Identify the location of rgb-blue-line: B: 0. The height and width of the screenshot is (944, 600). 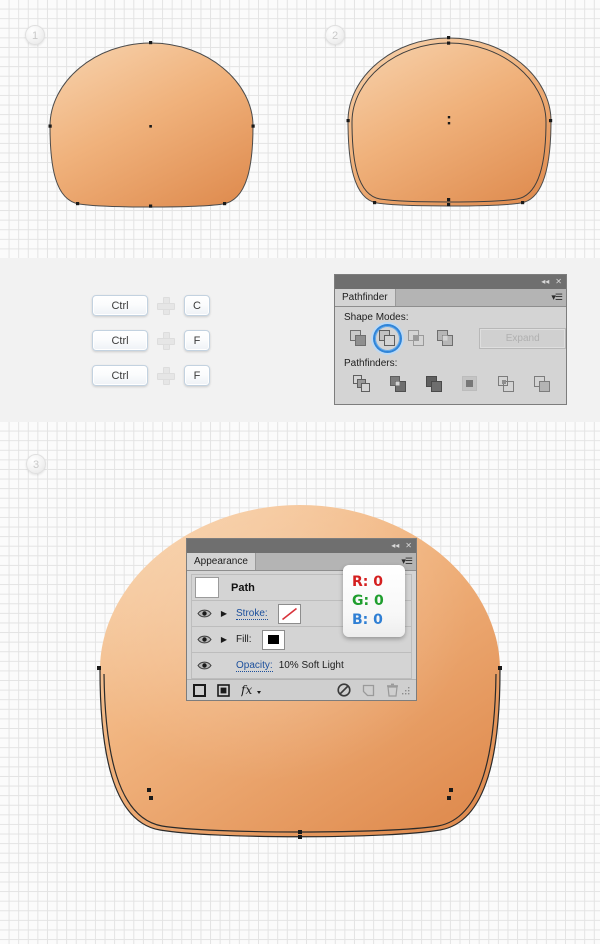
(367, 619).